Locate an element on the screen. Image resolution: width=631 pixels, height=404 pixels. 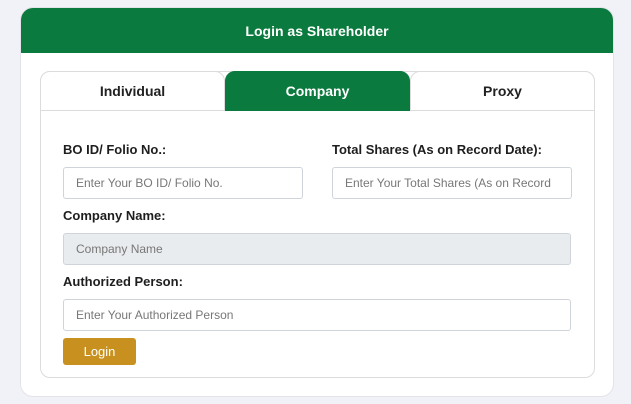
authorized-person-input: Enter Your Authorized Person is located at coordinates (317, 315).